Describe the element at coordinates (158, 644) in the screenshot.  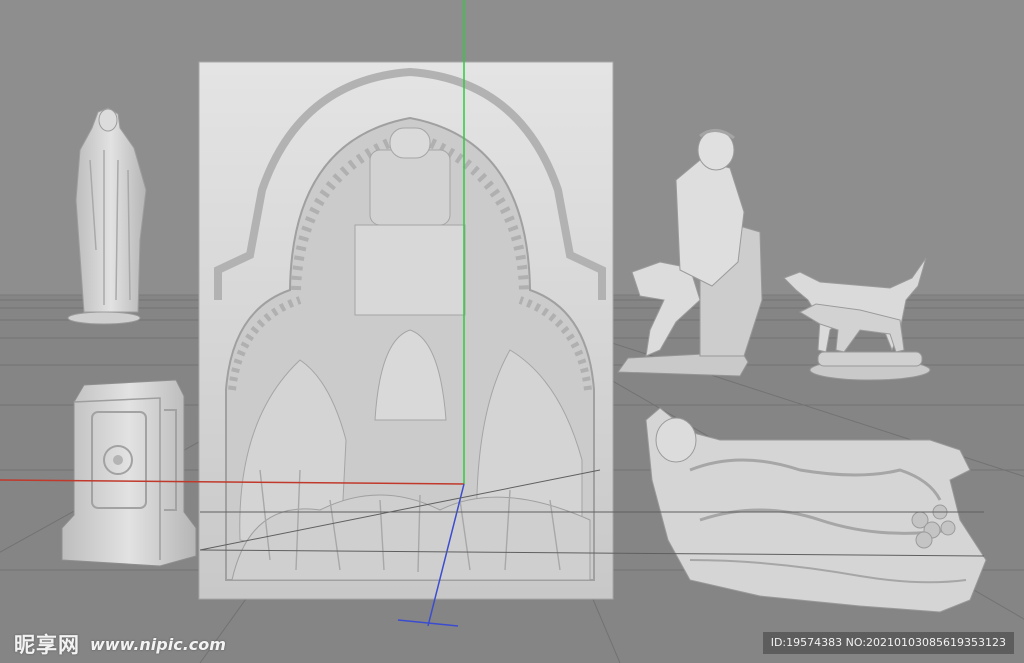
I see `watermark-url: www.nipic.com` at that location.